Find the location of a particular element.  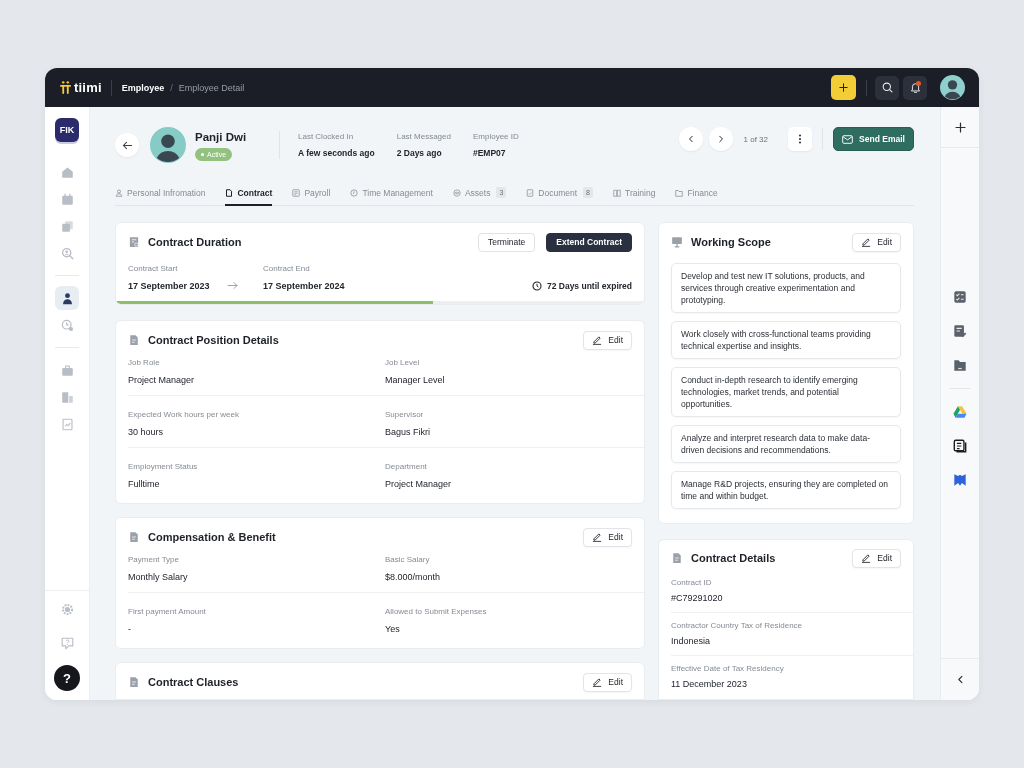

card-title: Compensation & Benefit is located at coordinates (212, 537).